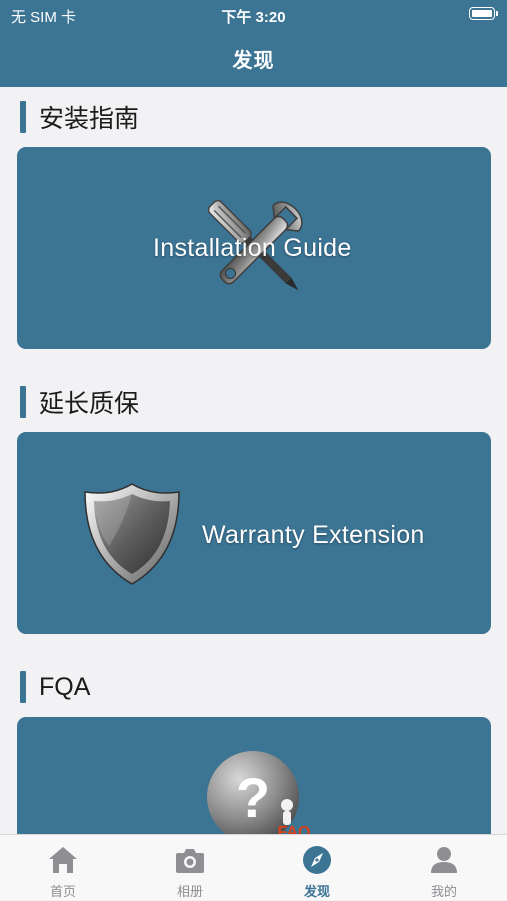 The height and width of the screenshot is (901, 507). What do you see at coordinates (132, 534) in the screenshot?
I see `shield-icon` at bounding box center [132, 534].